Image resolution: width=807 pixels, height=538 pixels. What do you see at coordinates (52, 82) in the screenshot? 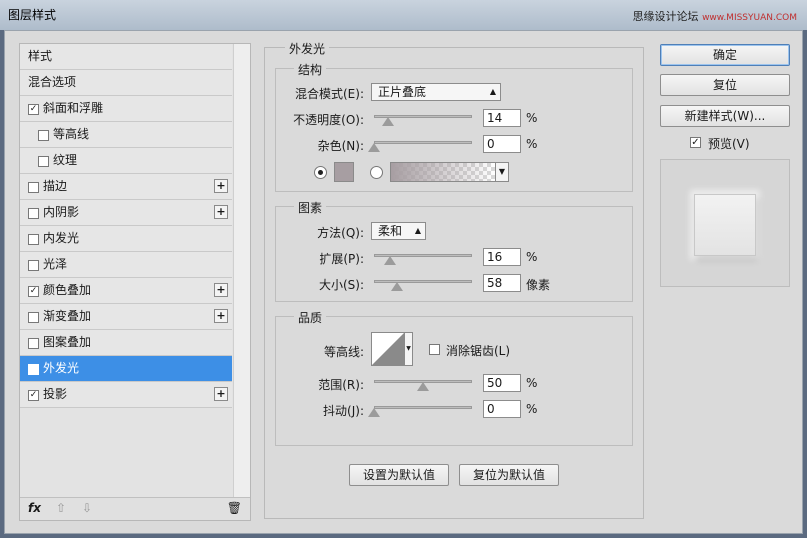
I see `blend-options-label: 混合选项` at bounding box center [52, 82].